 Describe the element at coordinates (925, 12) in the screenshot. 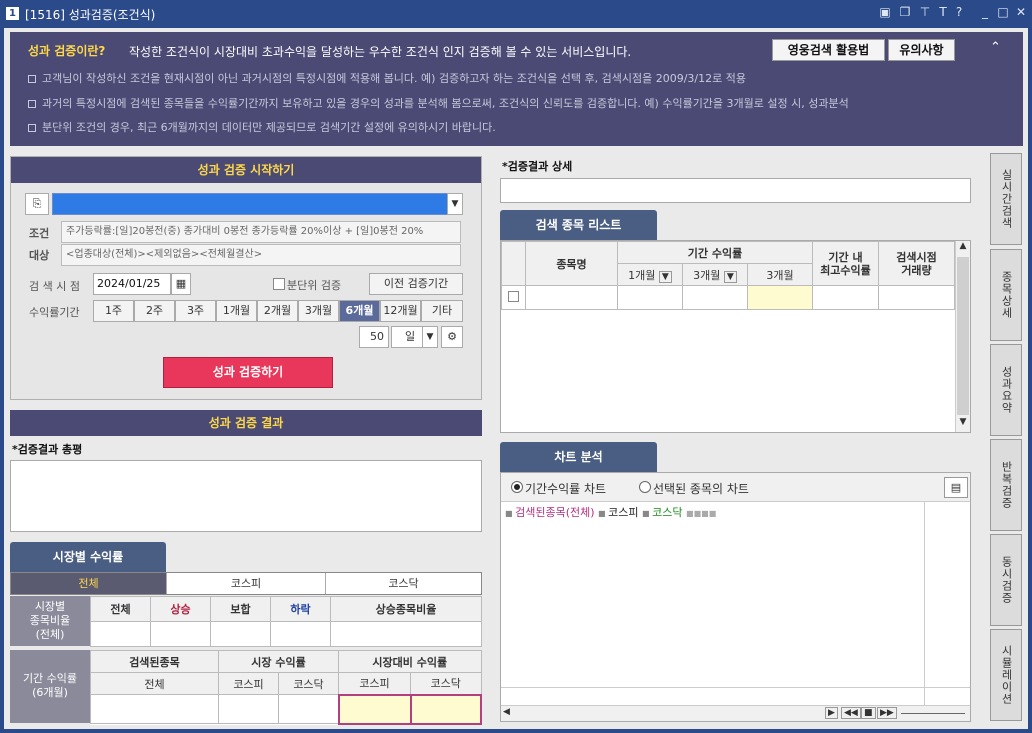

I see `pin-icon: ⊤` at that location.